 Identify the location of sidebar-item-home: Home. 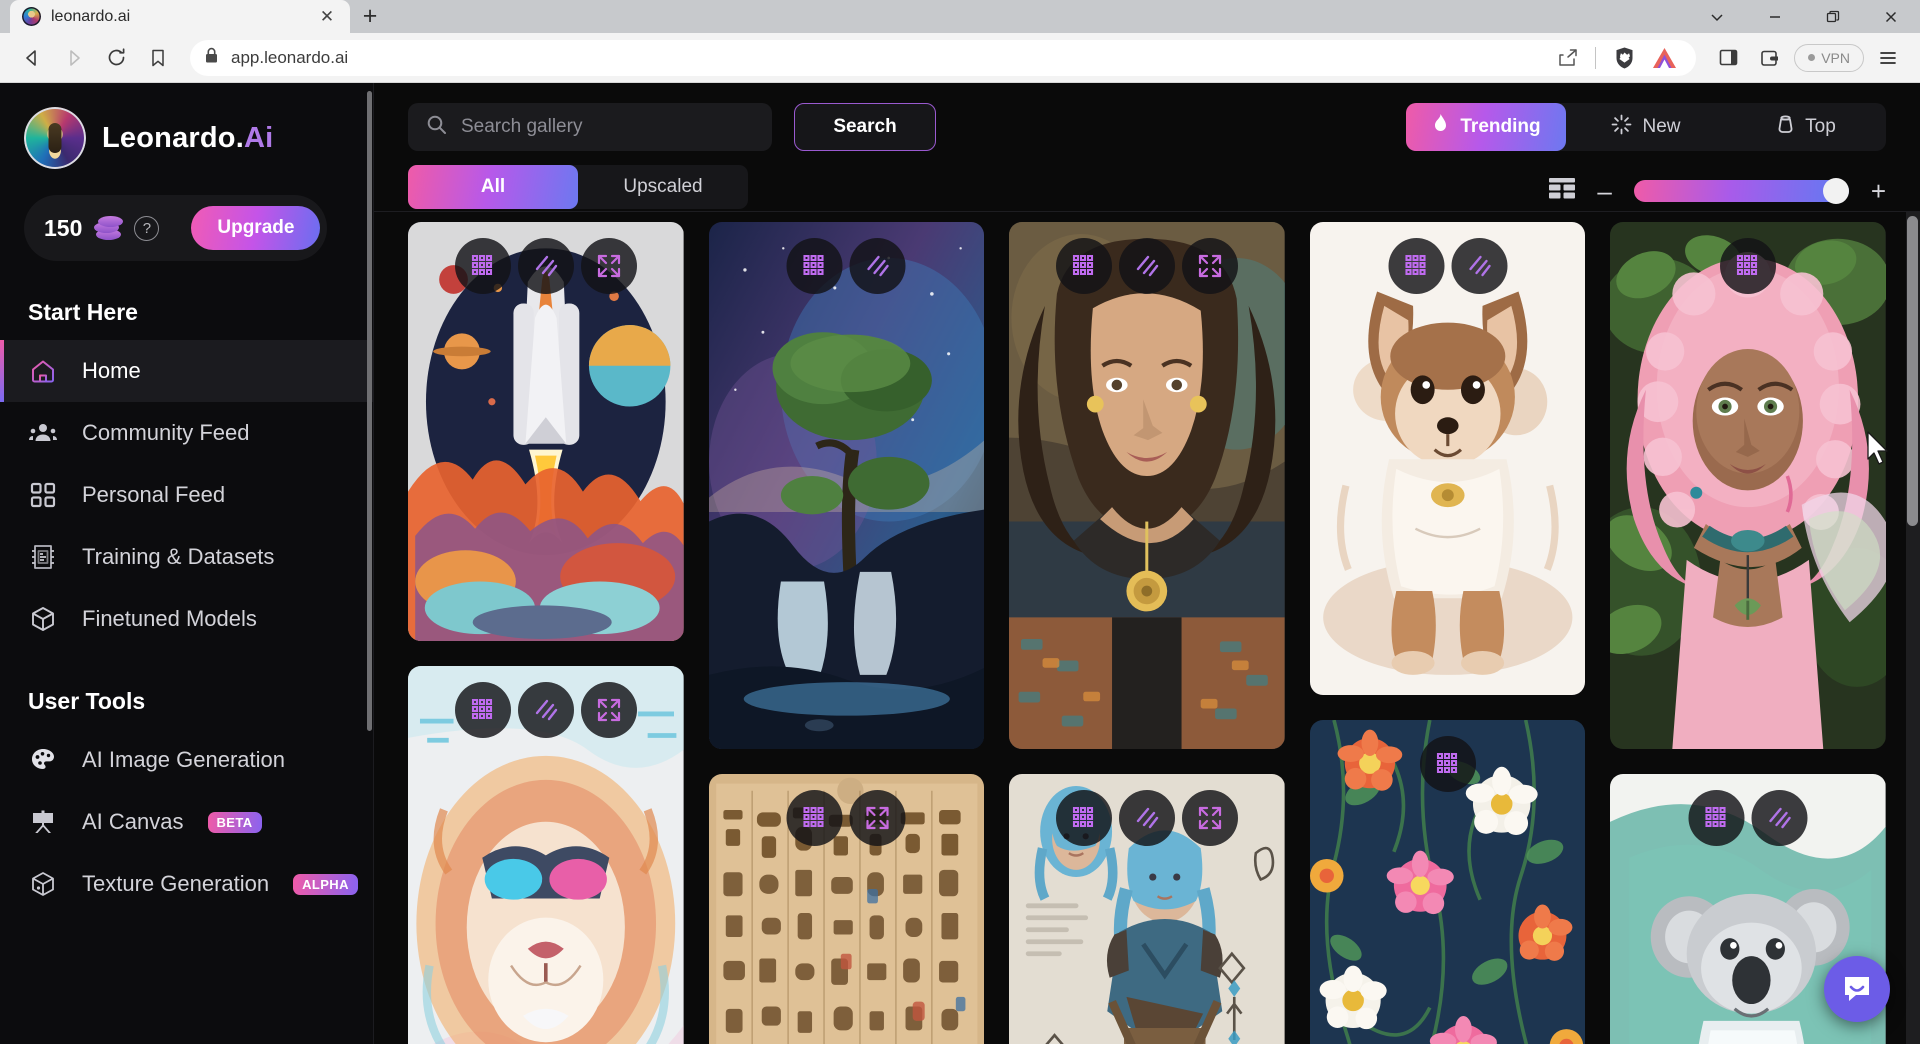
(186, 371).